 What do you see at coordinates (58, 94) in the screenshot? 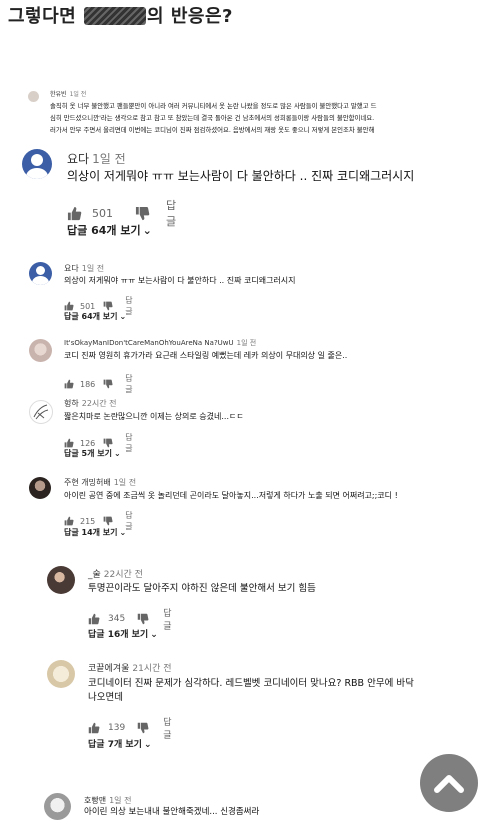
I see `author-name: 한유빈` at bounding box center [58, 94].